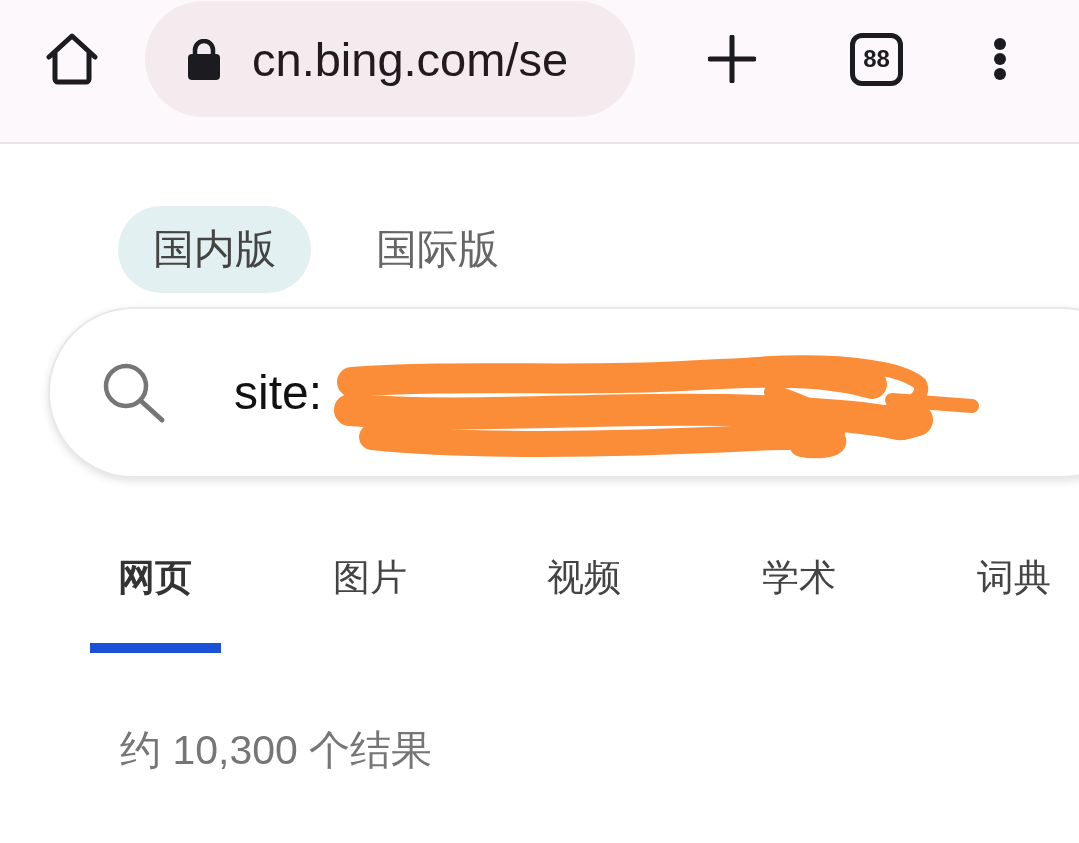 This screenshot has height=843, width=1079. I want to click on search-icon, so click(134, 392).